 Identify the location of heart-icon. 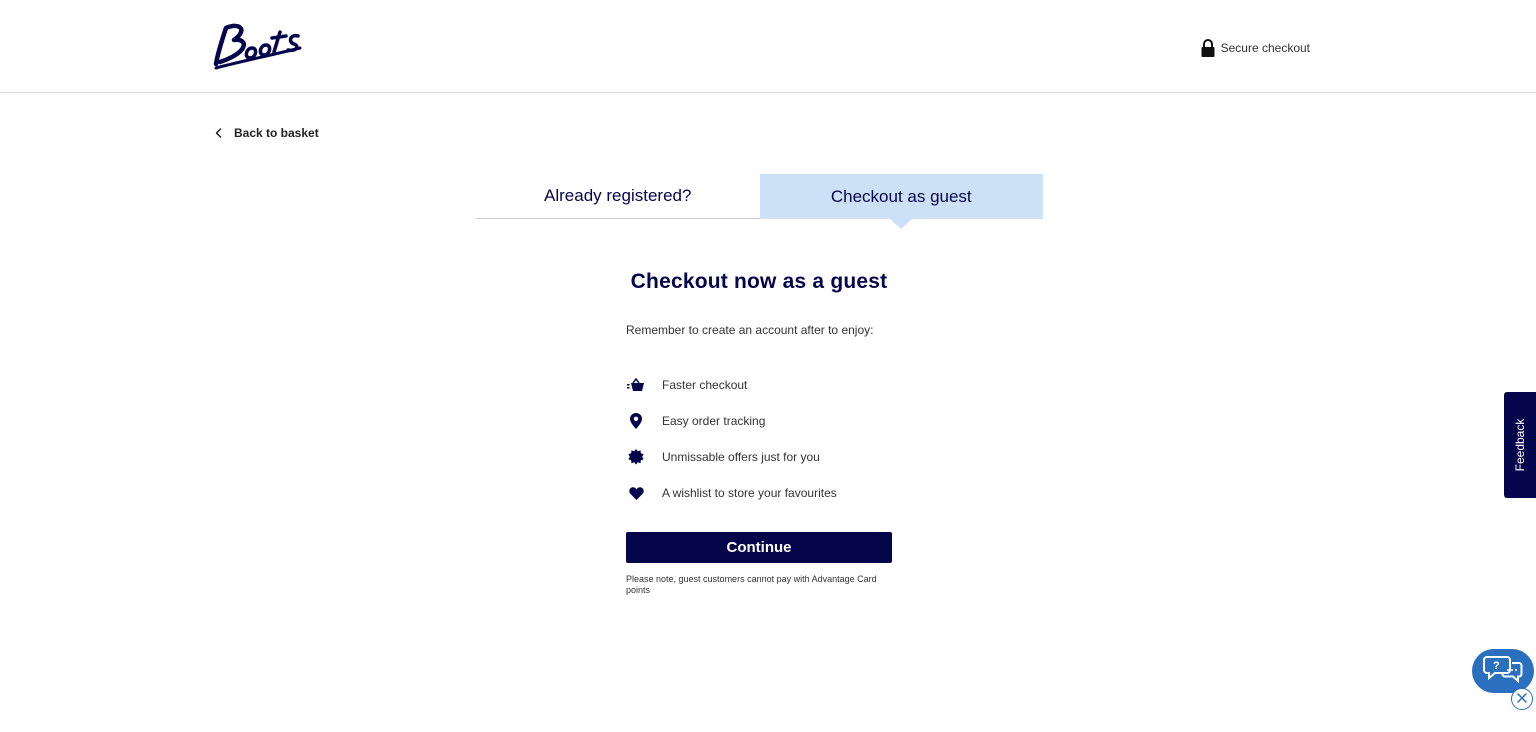
(636, 493).